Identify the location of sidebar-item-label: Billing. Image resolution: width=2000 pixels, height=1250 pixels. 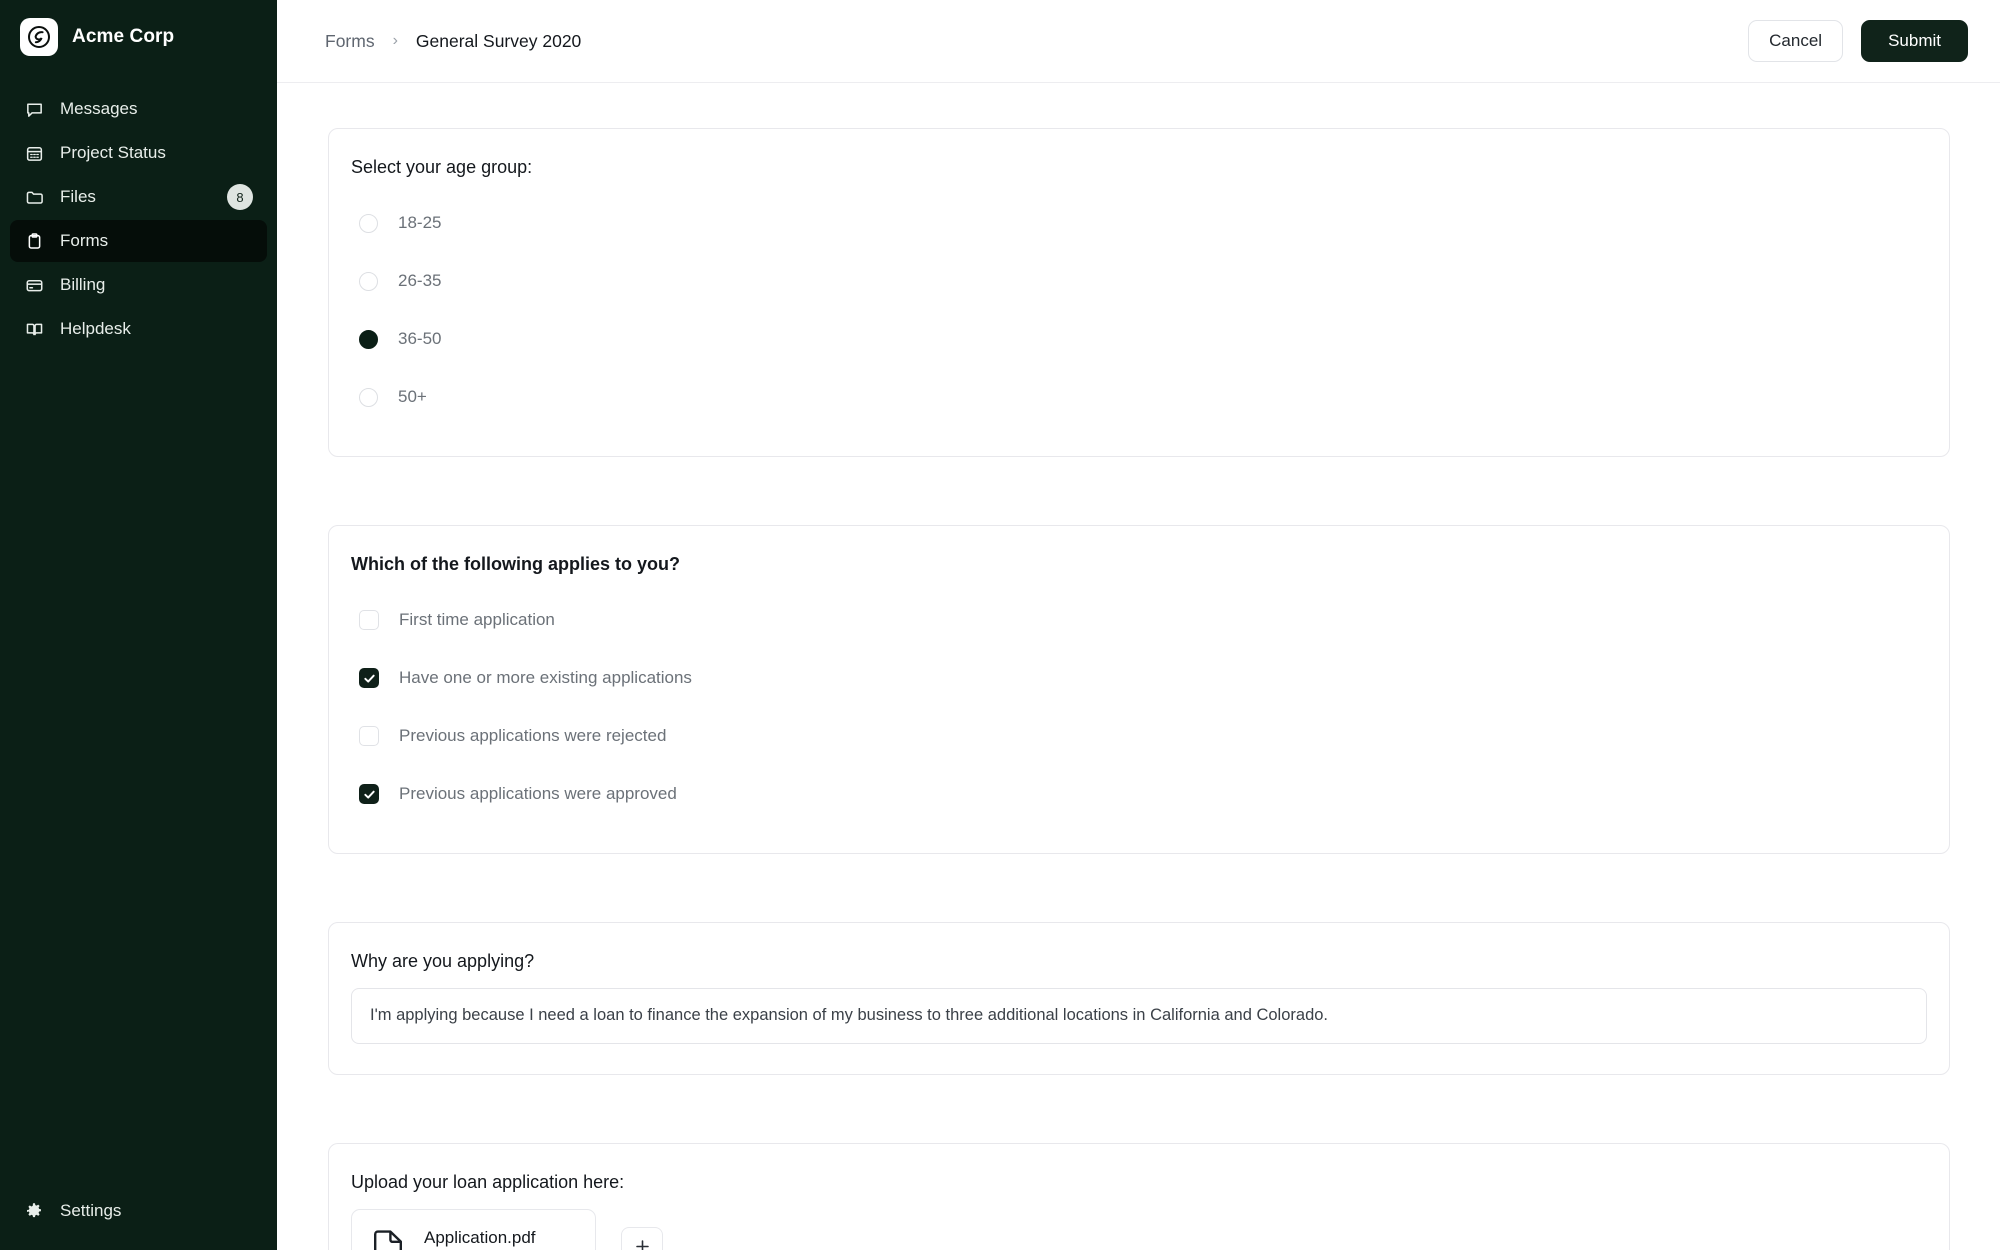
(83, 284).